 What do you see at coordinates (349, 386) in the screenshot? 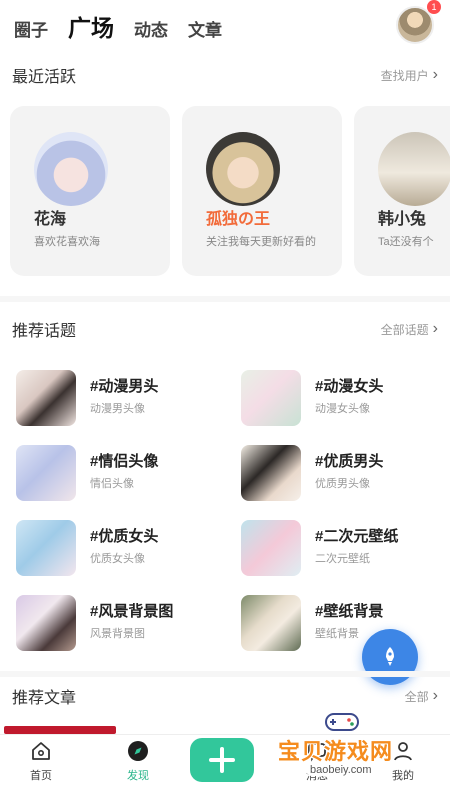
I see `topic-title: #动漫女头` at bounding box center [349, 386].